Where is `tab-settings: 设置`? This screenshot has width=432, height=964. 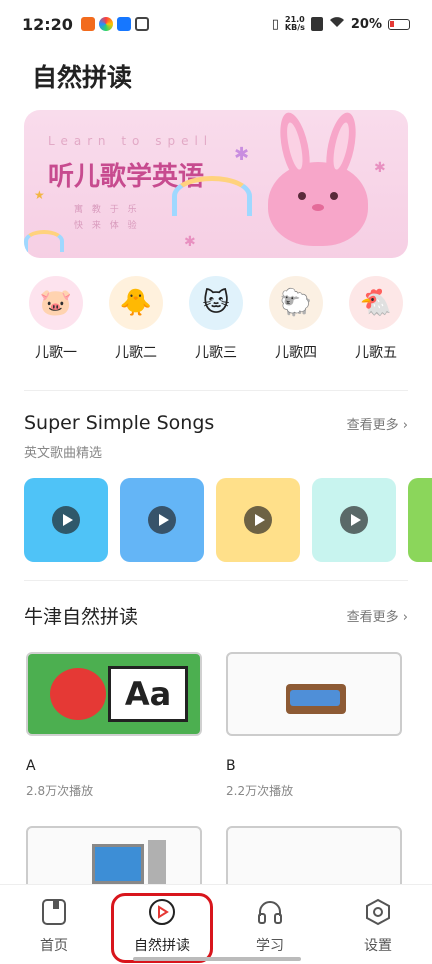 tab-settings: 设置 is located at coordinates (378, 924).